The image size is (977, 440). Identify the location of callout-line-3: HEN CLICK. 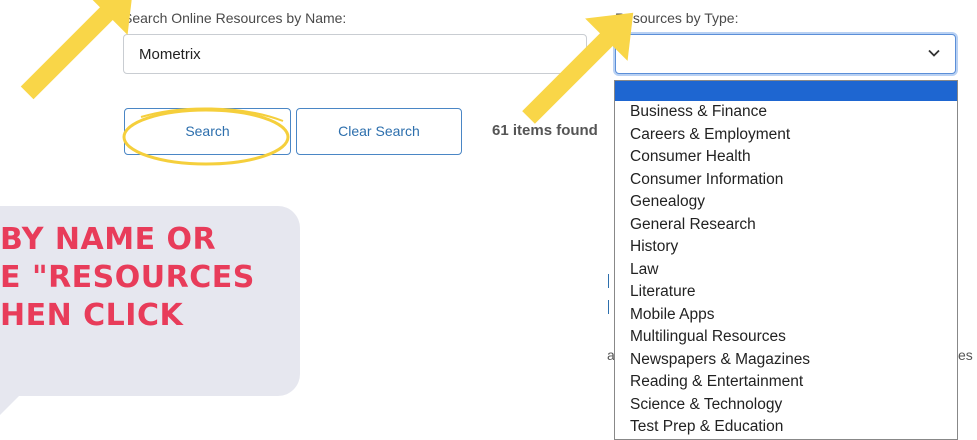
(92, 315).